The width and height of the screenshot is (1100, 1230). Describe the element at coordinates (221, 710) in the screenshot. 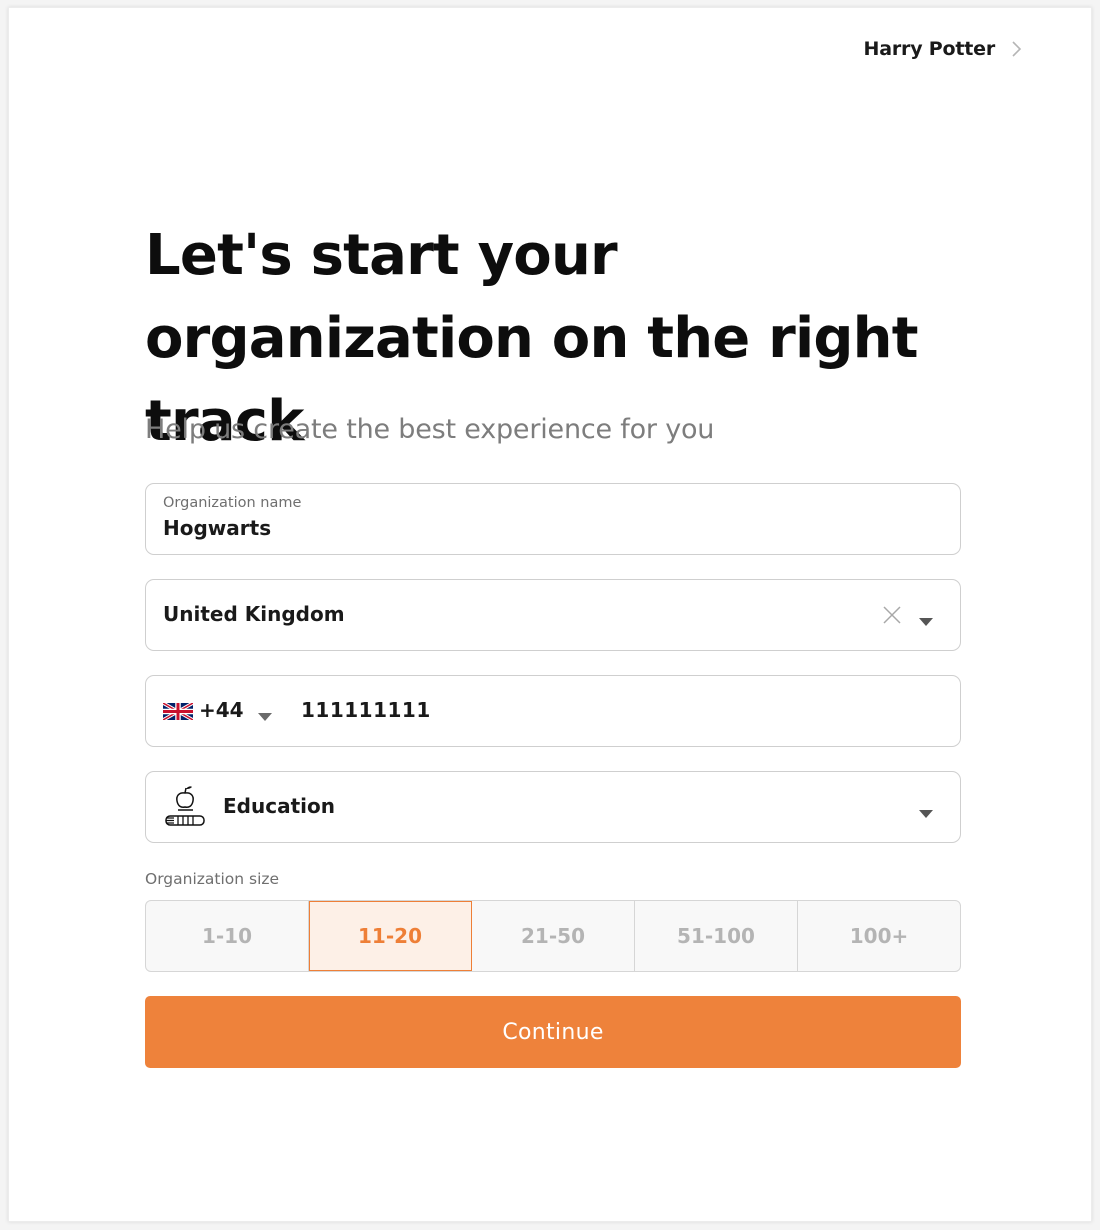

I see `dial-code: +44` at that location.